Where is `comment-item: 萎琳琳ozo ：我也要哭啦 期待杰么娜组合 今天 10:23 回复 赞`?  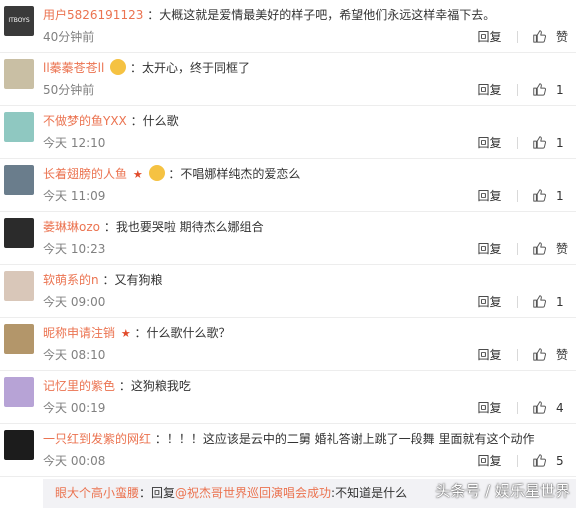
comment-item: 萎琳琳ozo ：我也要哭啦 期待杰么娜组合 今天 10:23 回复 赞 is located at coordinates (288, 238).